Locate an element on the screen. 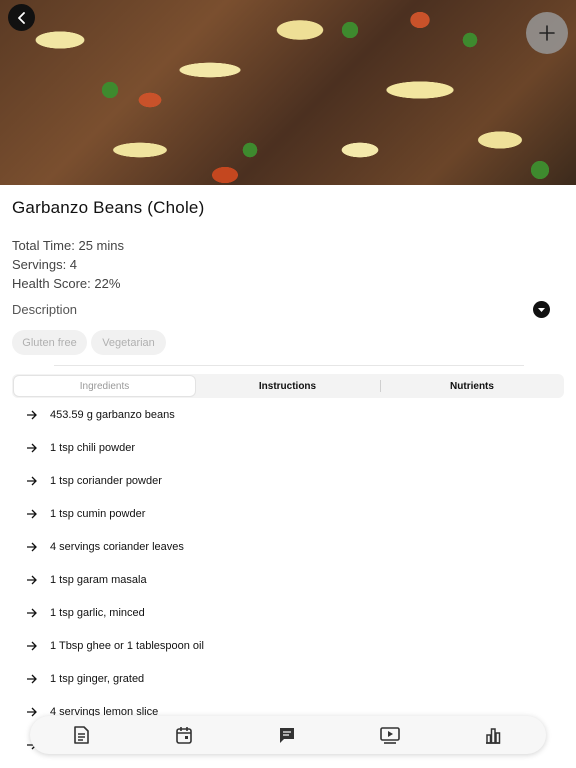  description-label: Description is located at coordinates (44, 309).